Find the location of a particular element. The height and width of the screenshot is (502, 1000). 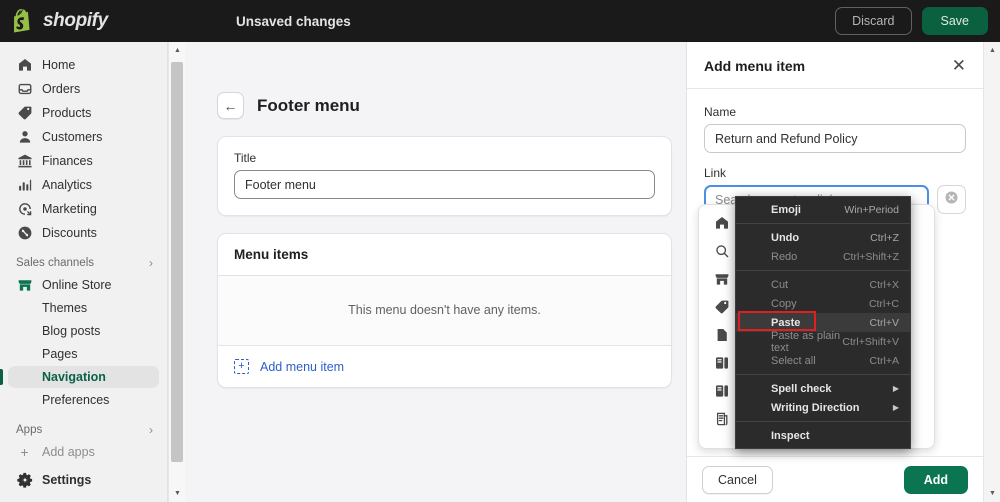

clear-link-button is located at coordinates (951, 199).